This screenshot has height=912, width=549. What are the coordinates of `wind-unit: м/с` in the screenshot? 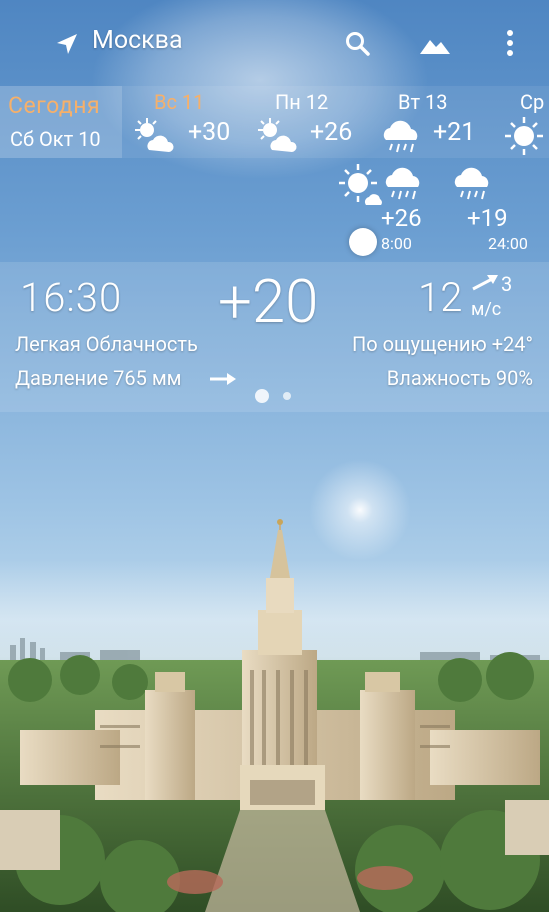 It's located at (486, 309).